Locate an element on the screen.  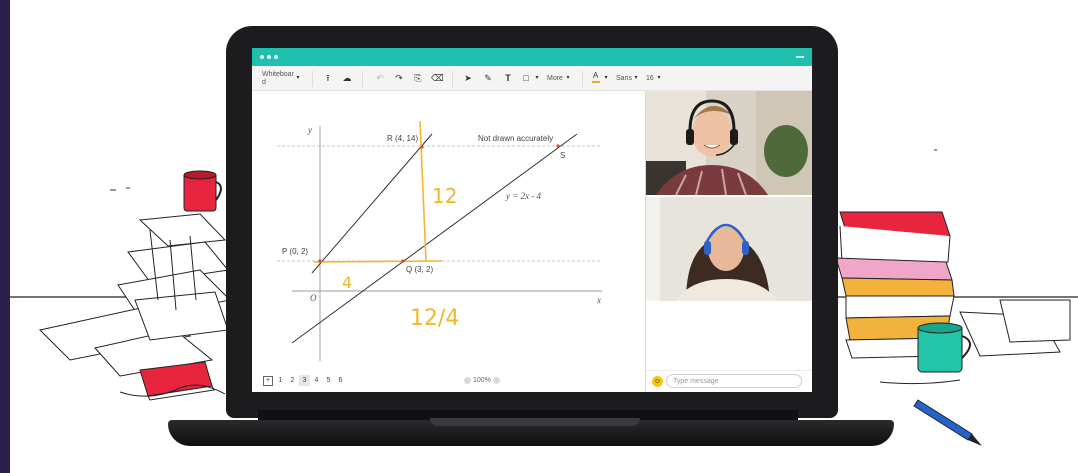
rise-handwriting: 12 is located at coordinates (444, 196).